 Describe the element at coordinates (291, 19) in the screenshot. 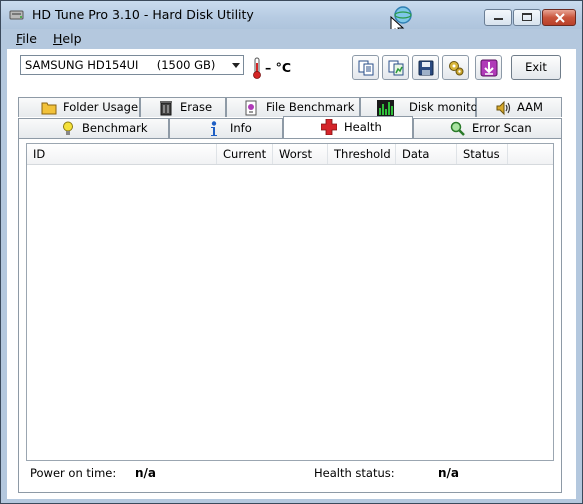

I see `title-bar: HD Tune Pro 3.10 - Hard Disk Utility` at that location.